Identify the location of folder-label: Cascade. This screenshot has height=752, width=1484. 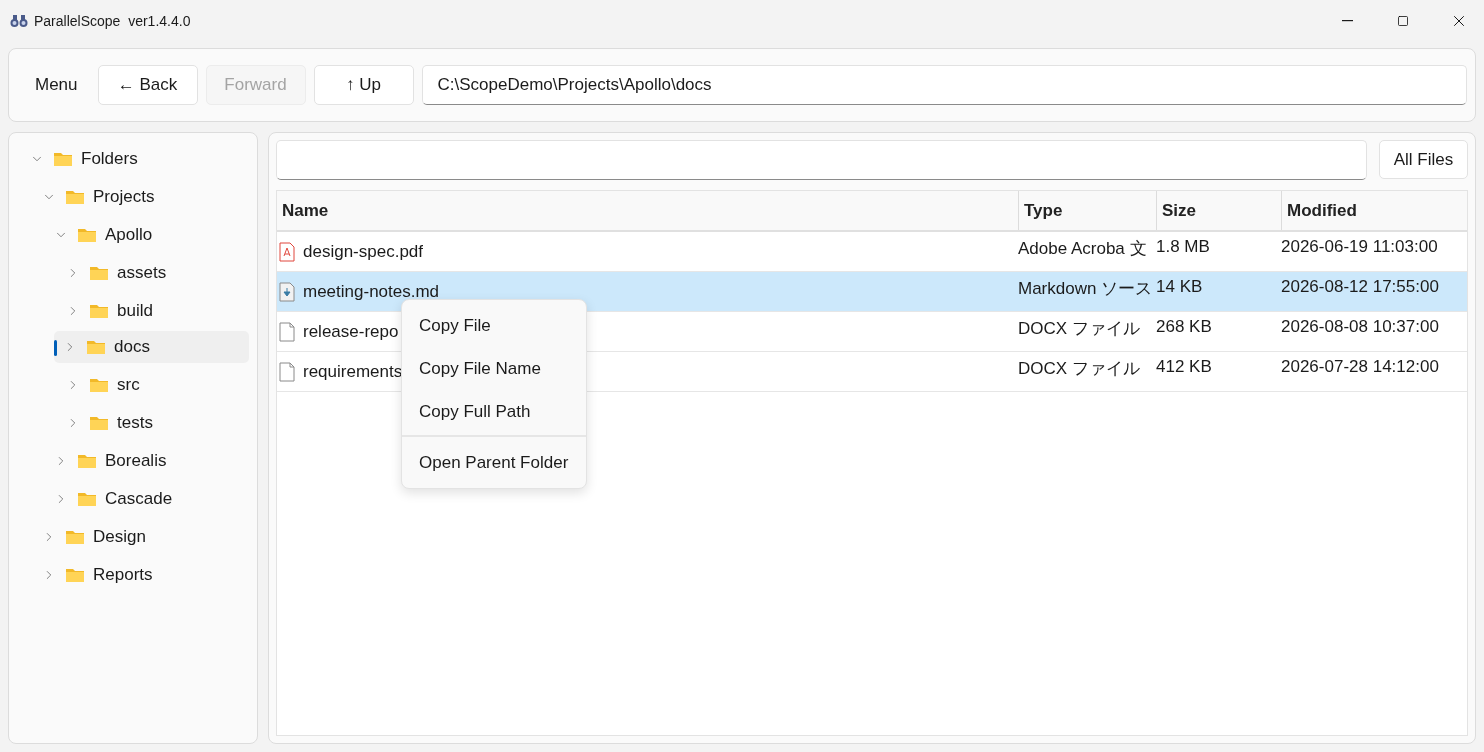
(139, 499).